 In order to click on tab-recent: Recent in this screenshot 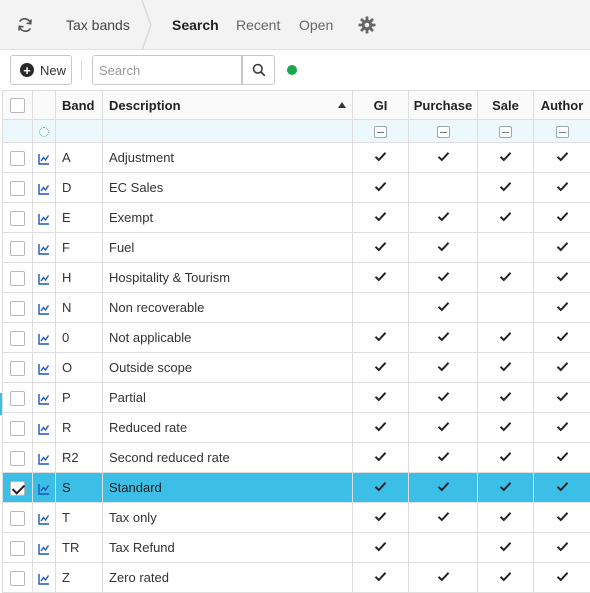, I will do `click(258, 25)`.